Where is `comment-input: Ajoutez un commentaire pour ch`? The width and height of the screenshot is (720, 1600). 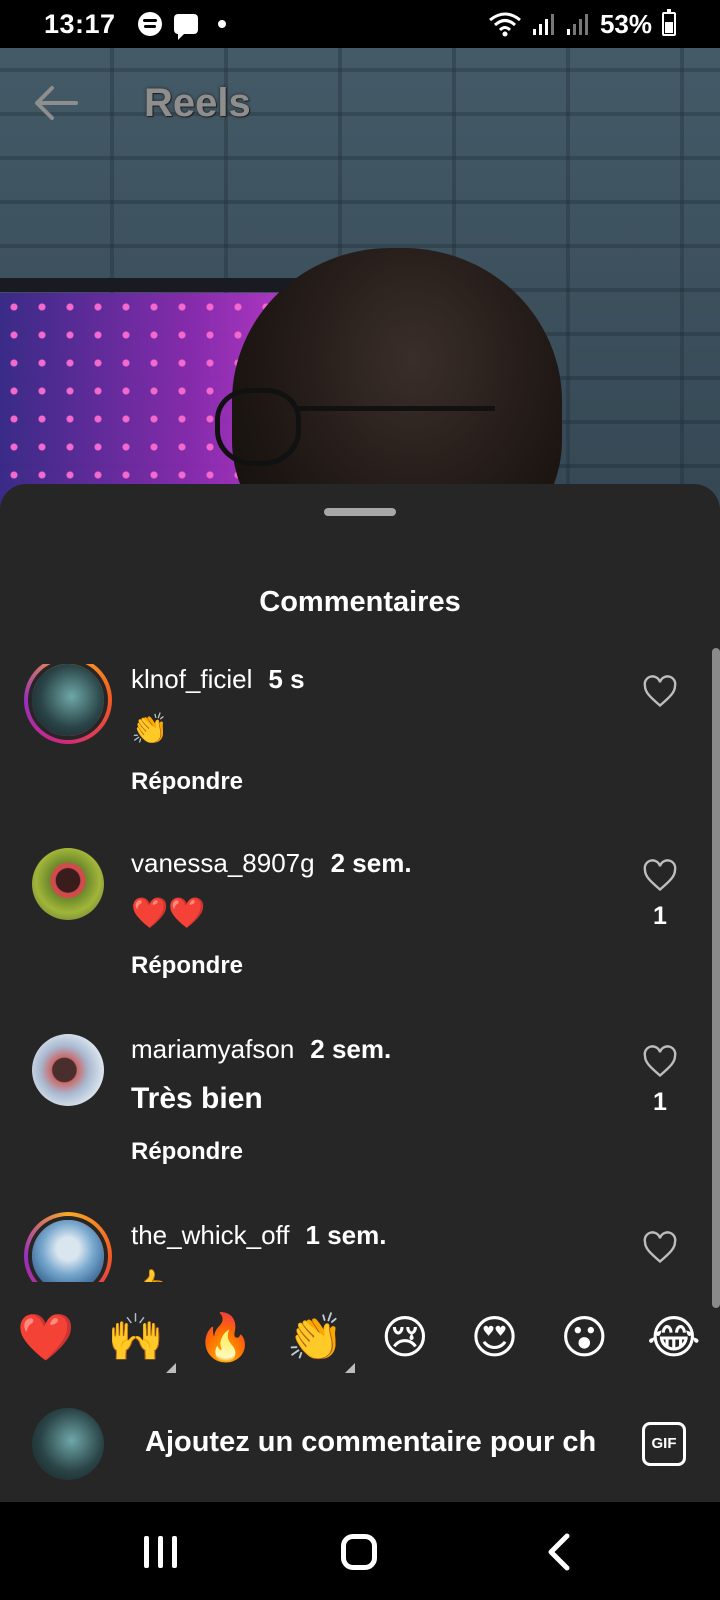
comment-input: Ajoutez un commentaire pour ch is located at coordinates (377, 1442).